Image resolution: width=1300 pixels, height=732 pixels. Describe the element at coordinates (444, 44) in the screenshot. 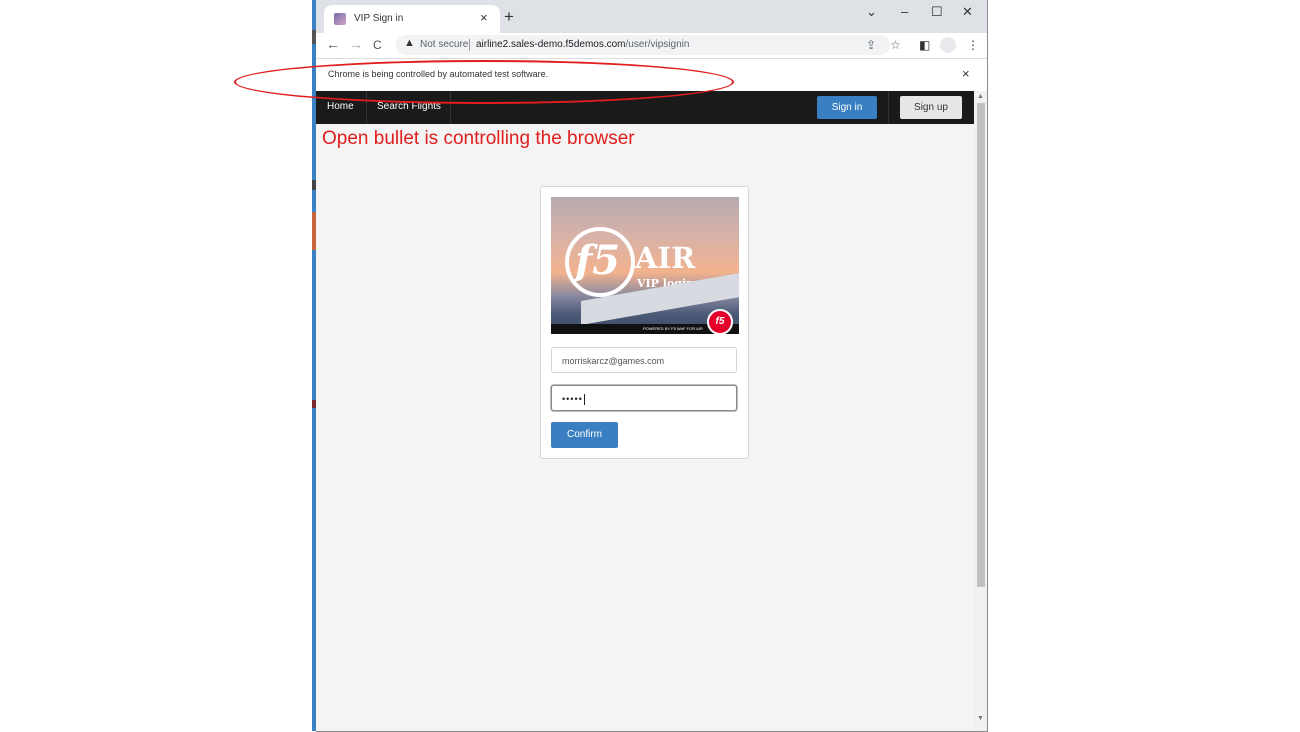

I see `not-secure-label: Not secure` at that location.